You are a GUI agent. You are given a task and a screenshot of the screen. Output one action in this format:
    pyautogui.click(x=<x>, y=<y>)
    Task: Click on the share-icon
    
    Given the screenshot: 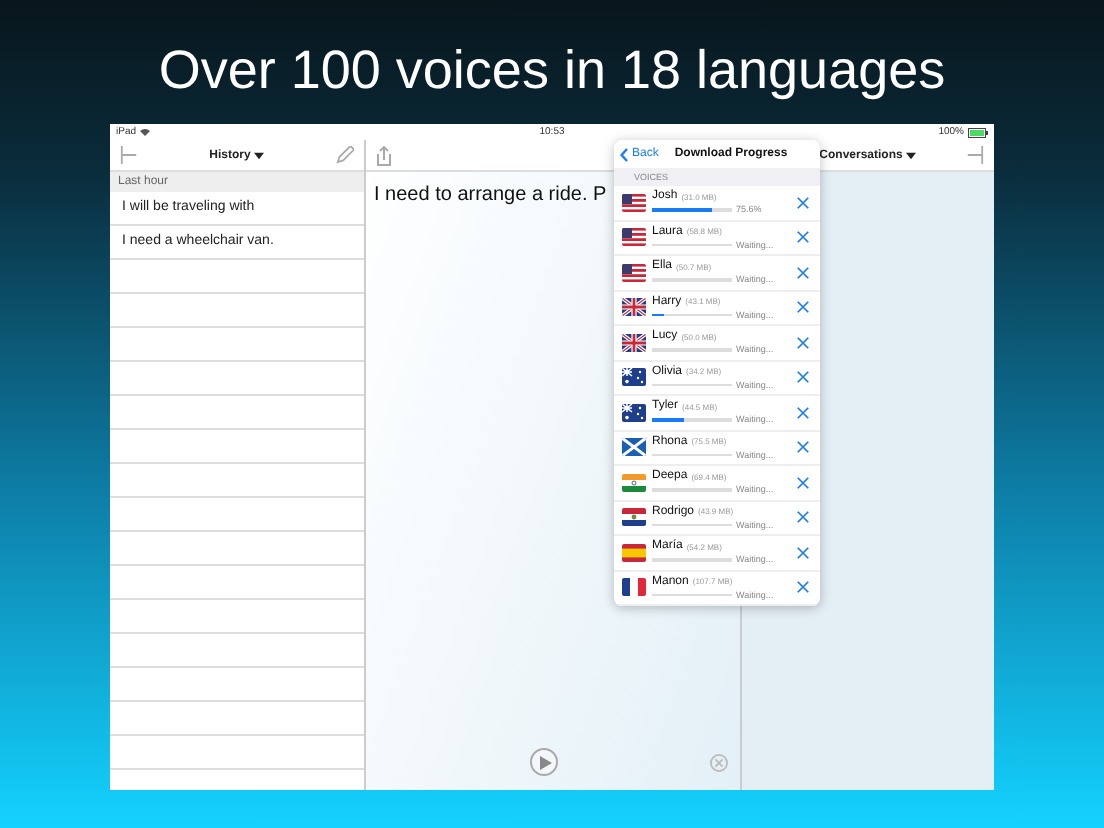 What is the action you would take?
    pyautogui.click(x=384, y=155)
    